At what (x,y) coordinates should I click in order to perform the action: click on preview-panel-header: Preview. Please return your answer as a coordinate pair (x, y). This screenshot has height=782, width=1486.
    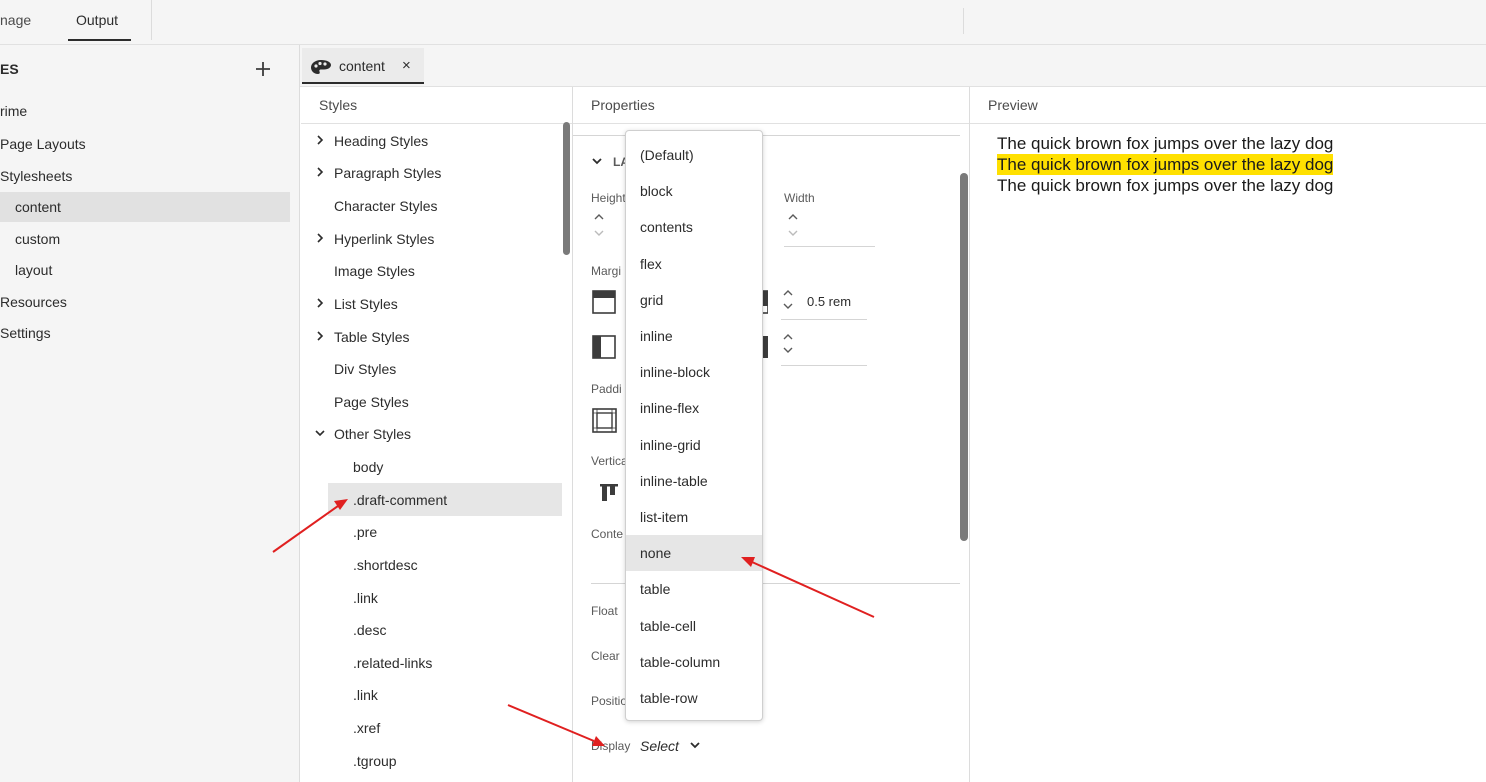
    Looking at the image, I should click on (1228, 105).